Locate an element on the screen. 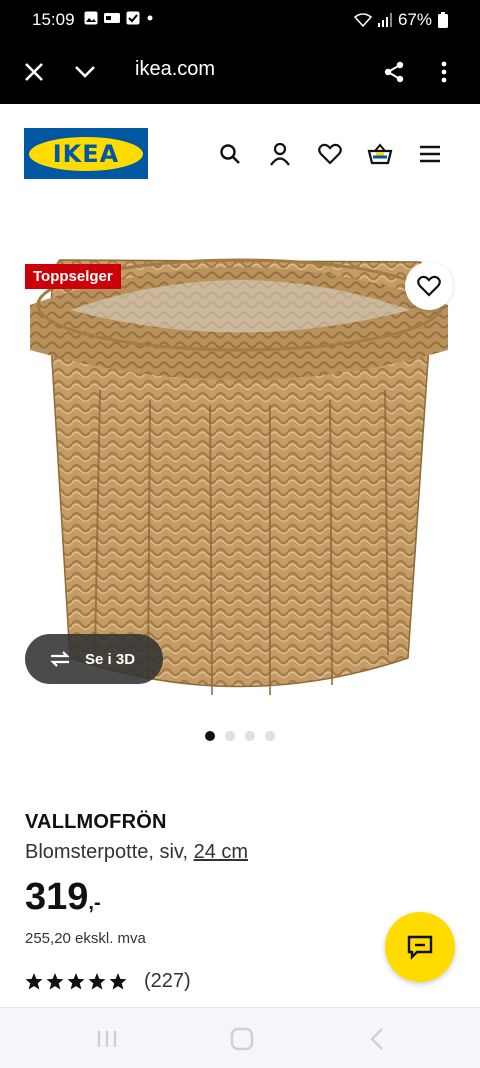  home-button is located at coordinates (242, 1039).